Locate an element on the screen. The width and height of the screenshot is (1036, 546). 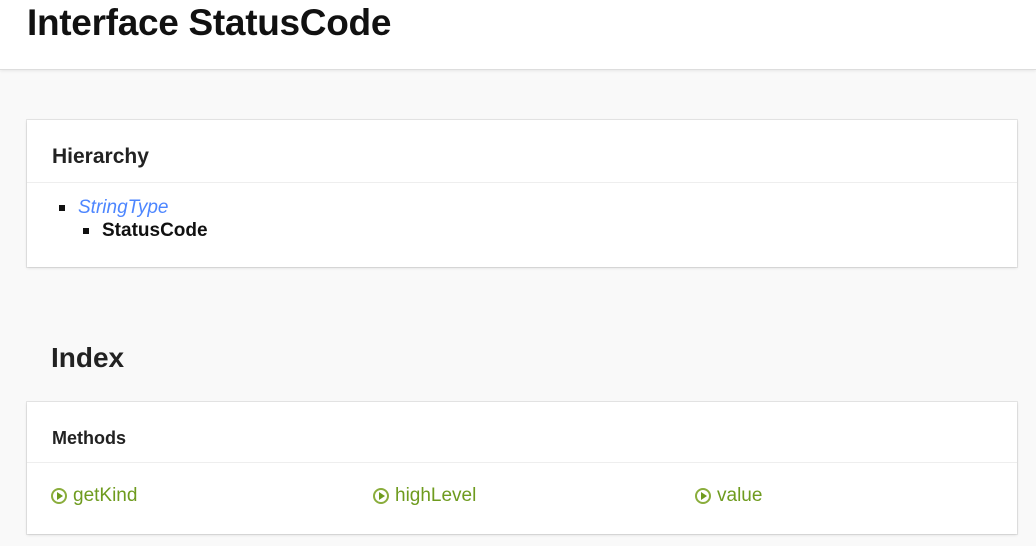
method-link-highlevel: highLevel is located at coordinates (424, 496).